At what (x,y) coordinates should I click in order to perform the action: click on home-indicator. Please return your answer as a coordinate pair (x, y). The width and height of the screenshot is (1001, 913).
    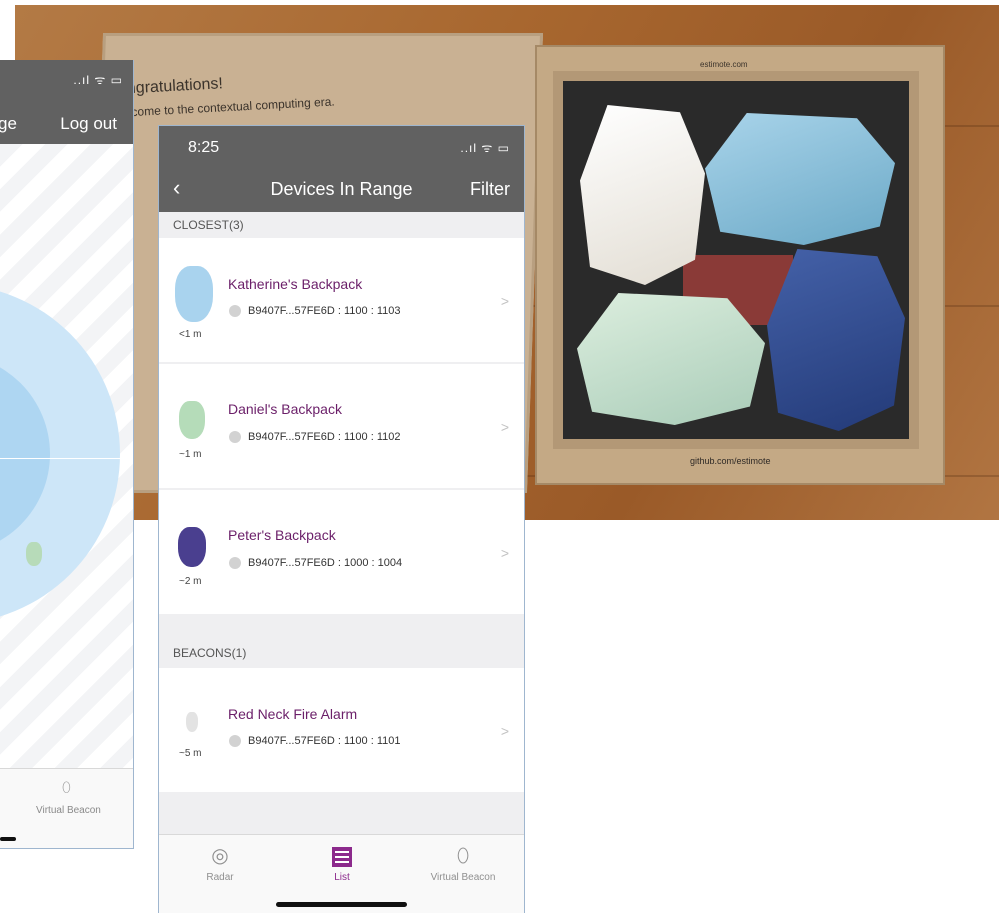
    Looking at the image, I should click on (341, 904).